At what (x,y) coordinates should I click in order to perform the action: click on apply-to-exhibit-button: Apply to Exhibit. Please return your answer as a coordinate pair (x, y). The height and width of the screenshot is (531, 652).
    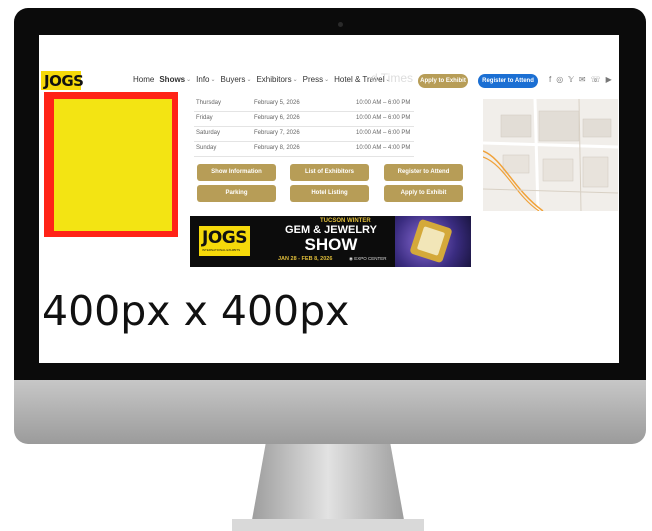
    Looking at the image, I should click on (443, 81).